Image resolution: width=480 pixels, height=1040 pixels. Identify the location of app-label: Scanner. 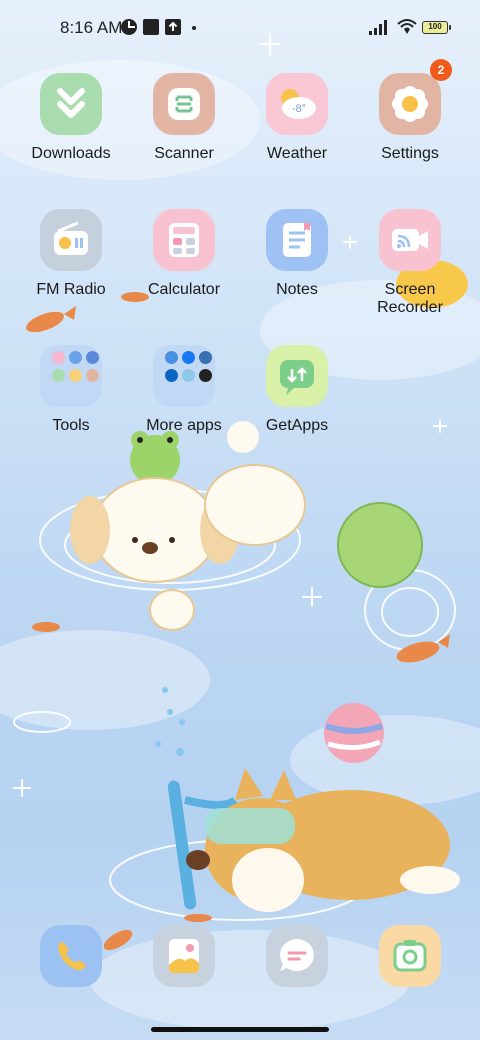
(184, 153).